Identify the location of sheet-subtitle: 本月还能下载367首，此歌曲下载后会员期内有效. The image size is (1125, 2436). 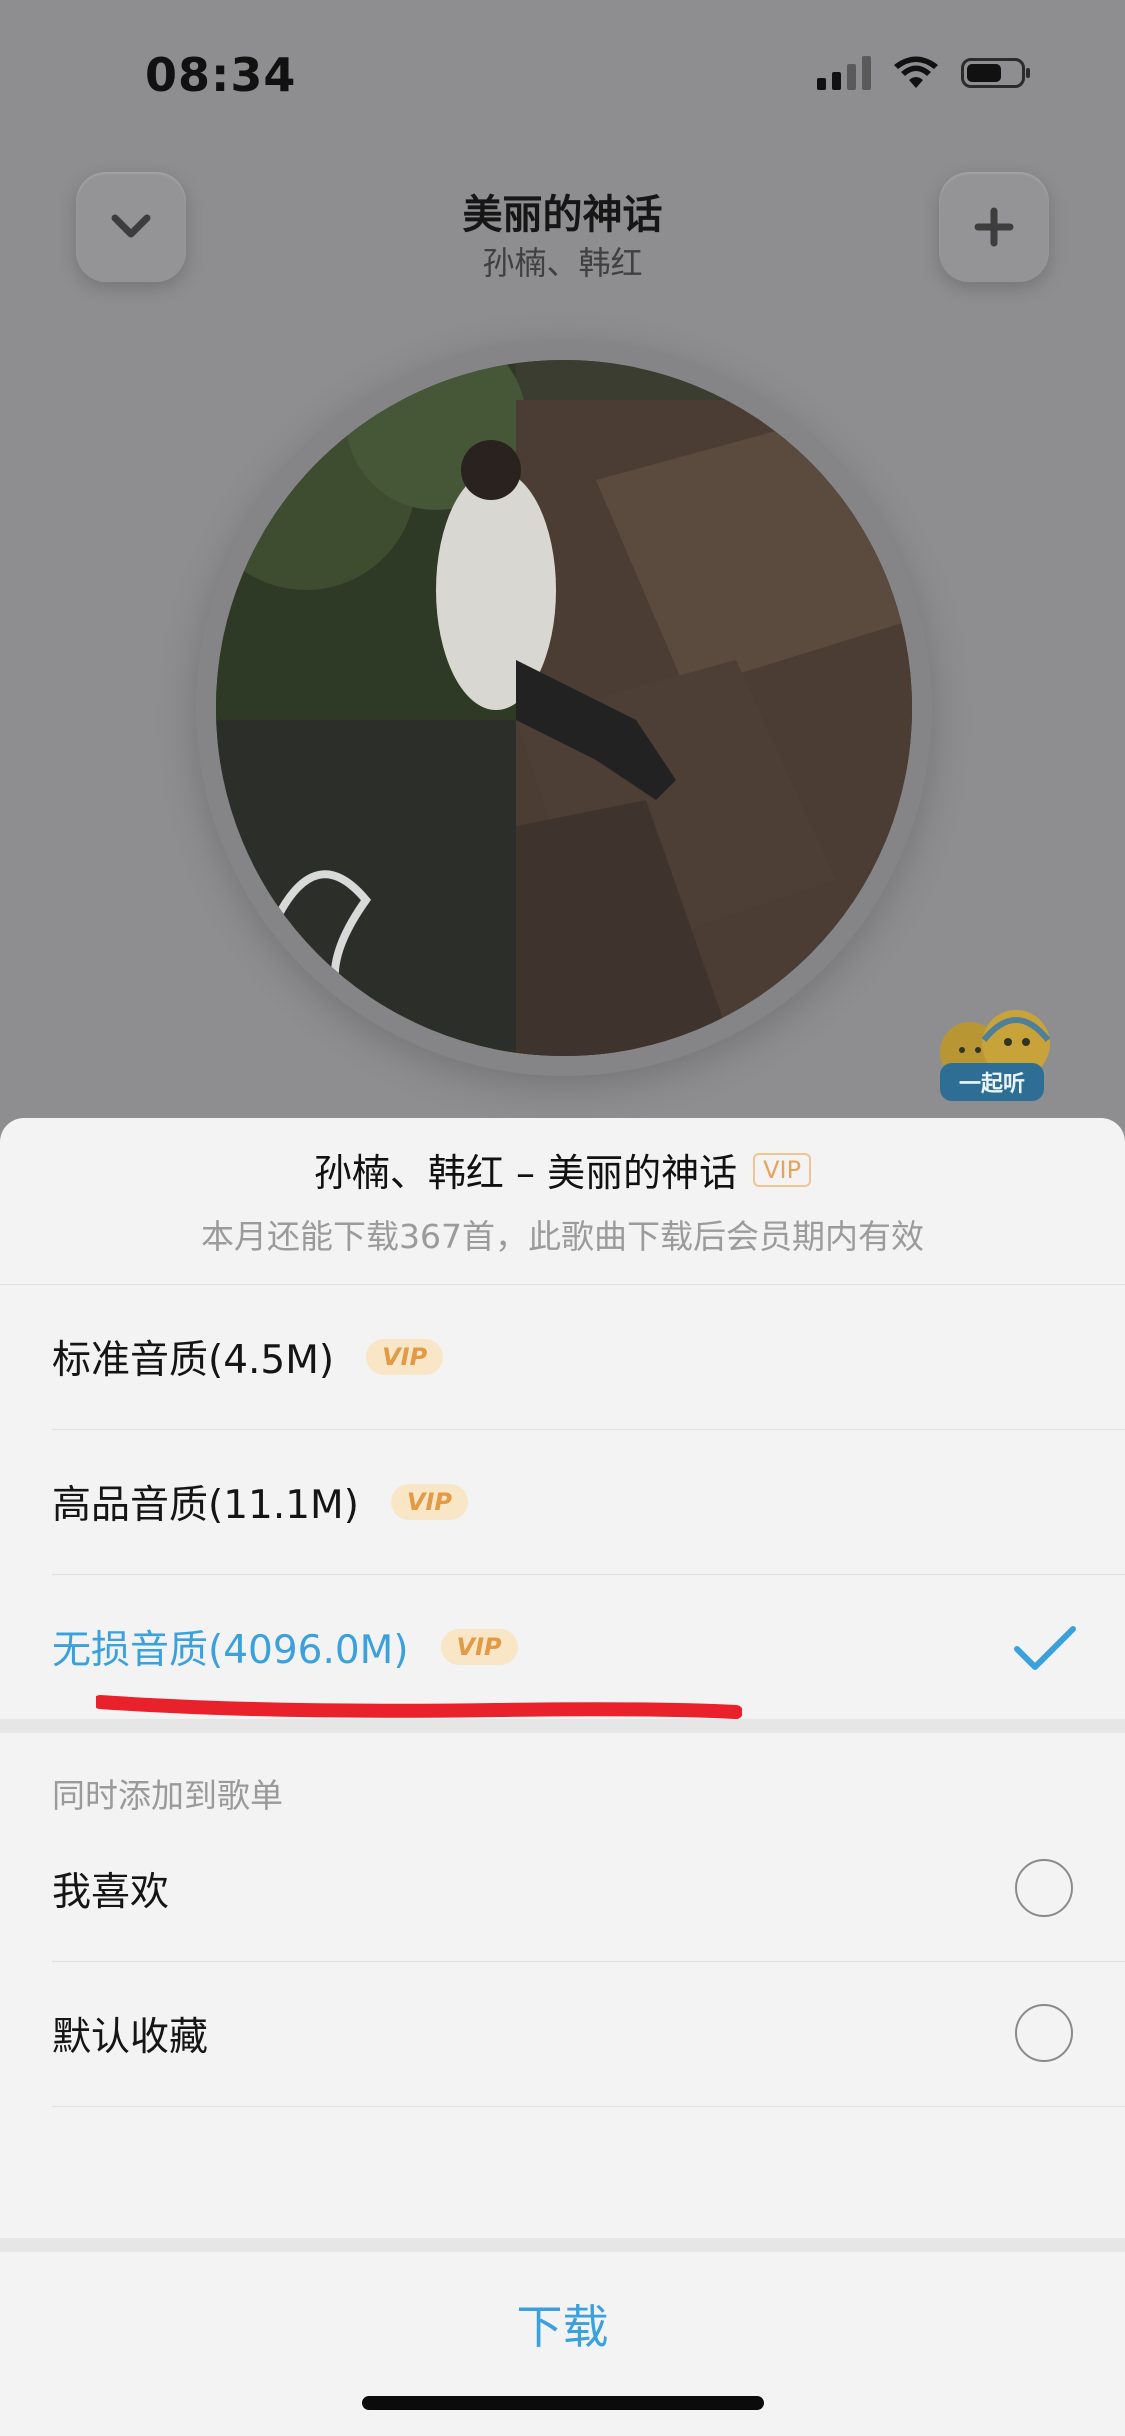
(562, 1236).